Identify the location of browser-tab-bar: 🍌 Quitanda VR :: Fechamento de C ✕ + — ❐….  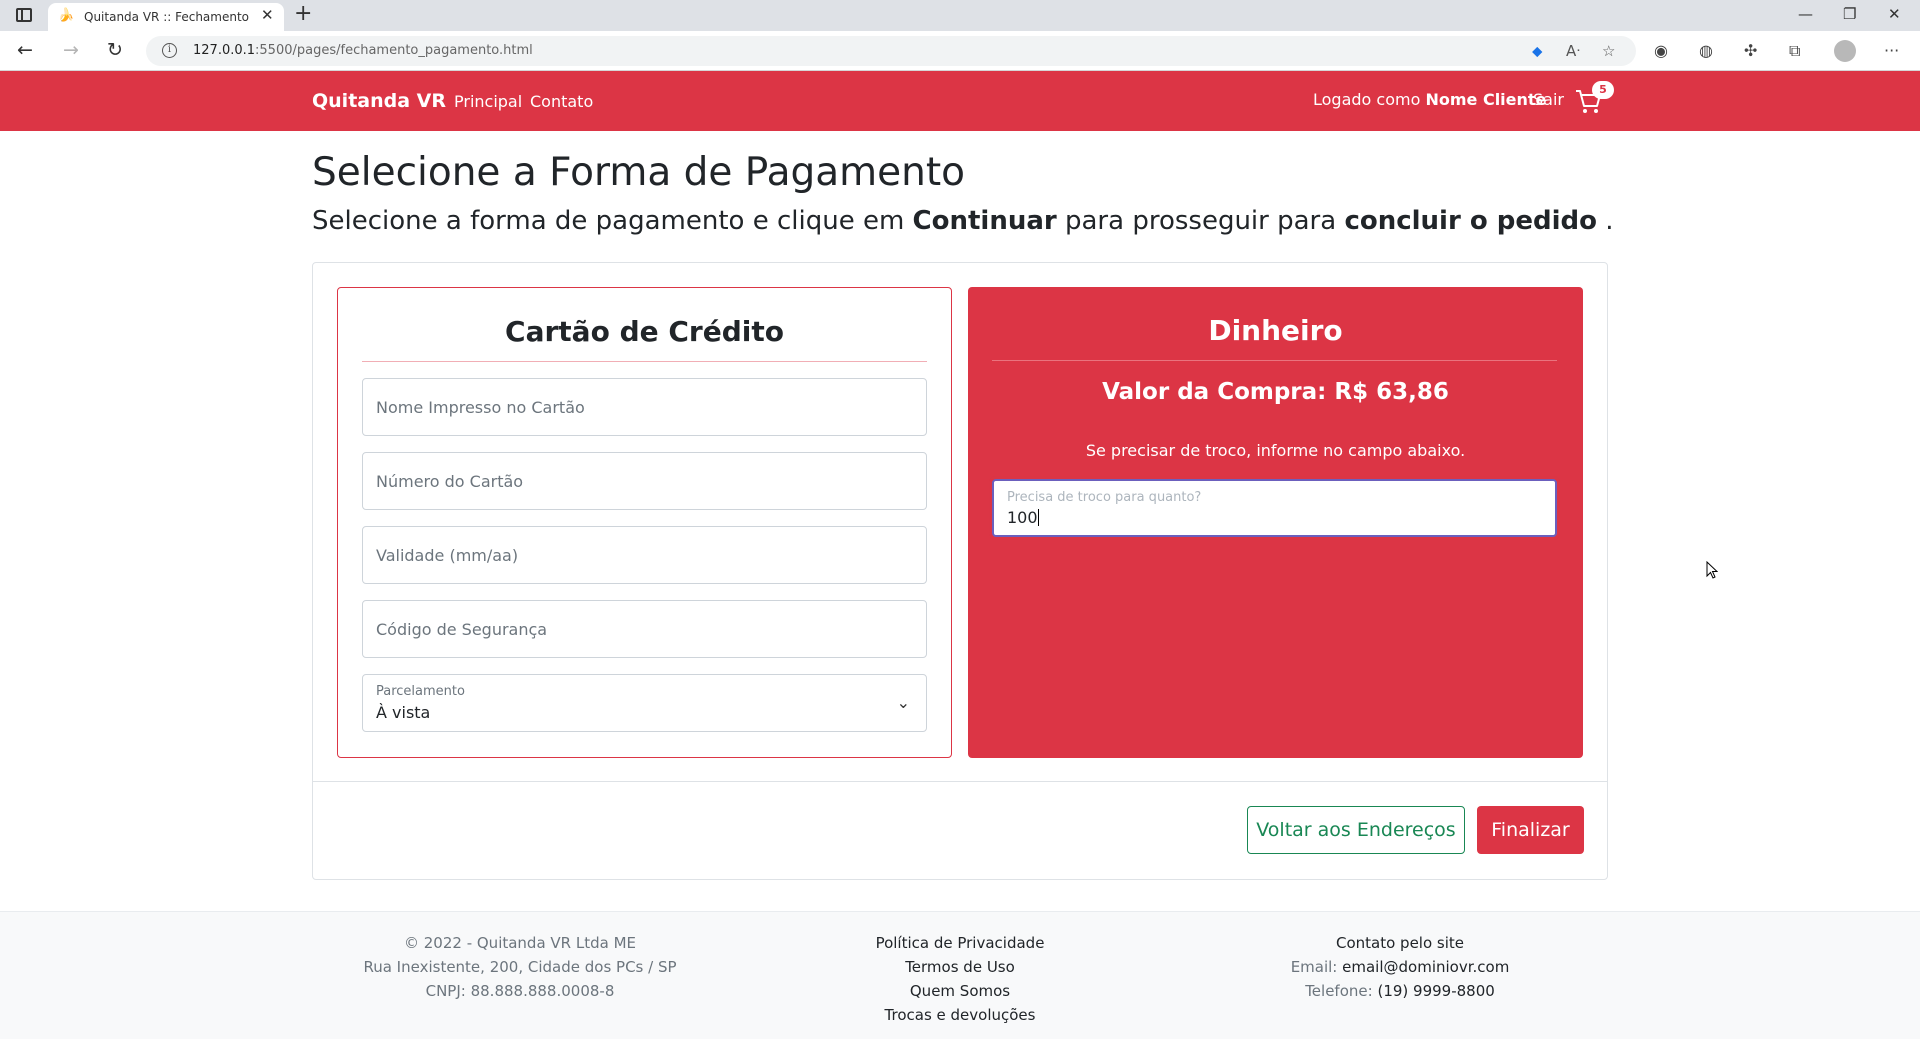
(960, 15).